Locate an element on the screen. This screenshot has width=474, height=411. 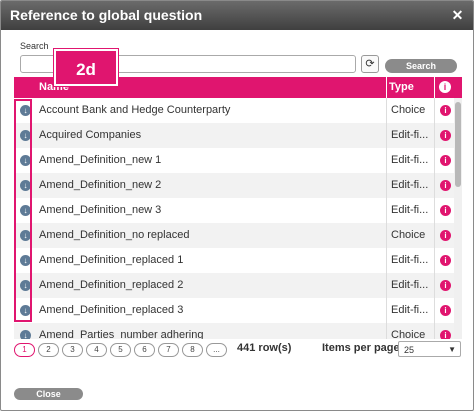
question-name: Account Bank and Hedge Counterparty is located at coordinates (135, 110).